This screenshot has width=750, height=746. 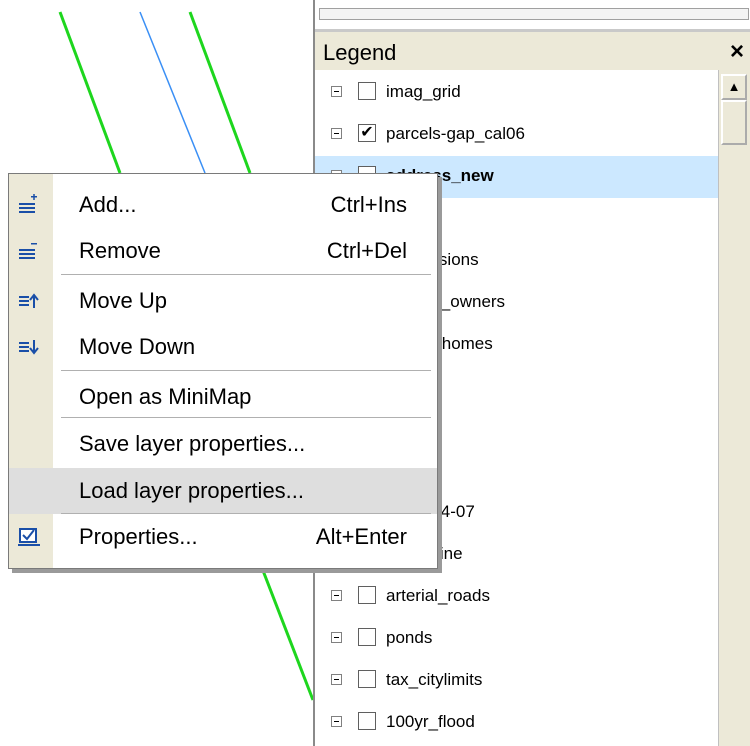 I want to click on toolbar-strip, so click(x=532, y=16).